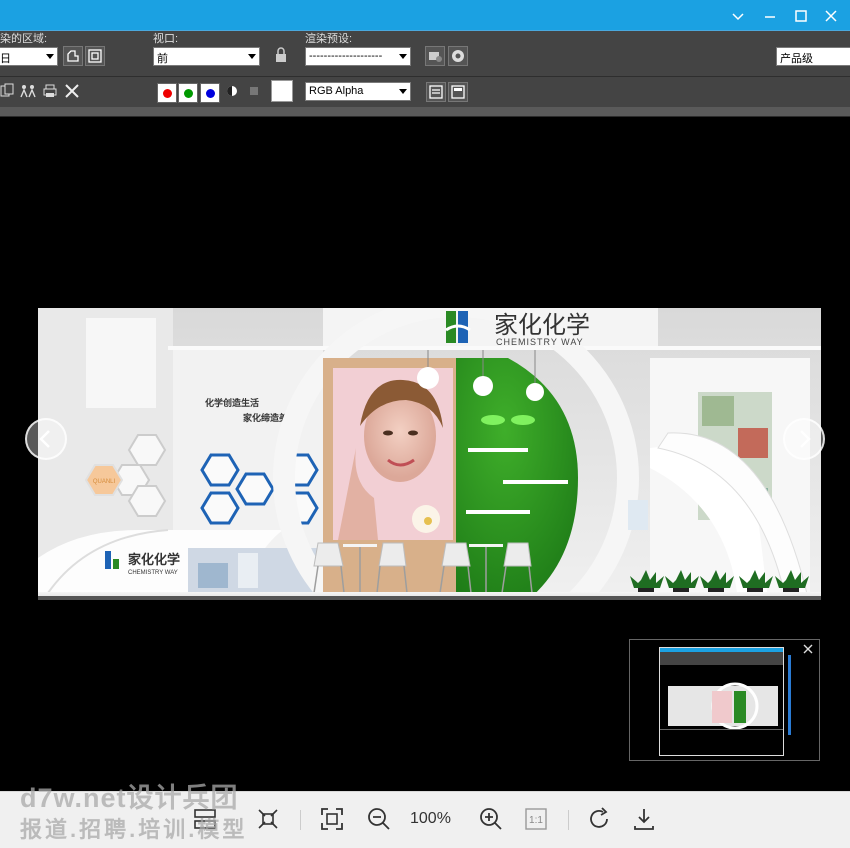 This screenshot has width=850, height=848. I want to click on previous-image-button, so click(46, 439).